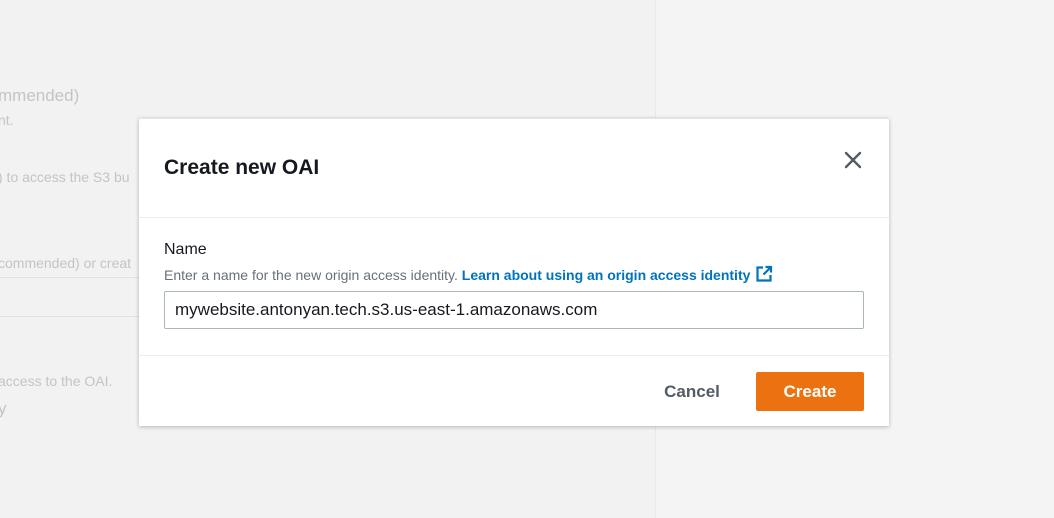 This screenshot has width=1054, height=518. Describe the element at coordinates (810, 391) in the screenshot. I see `create-button: Create` at that location.